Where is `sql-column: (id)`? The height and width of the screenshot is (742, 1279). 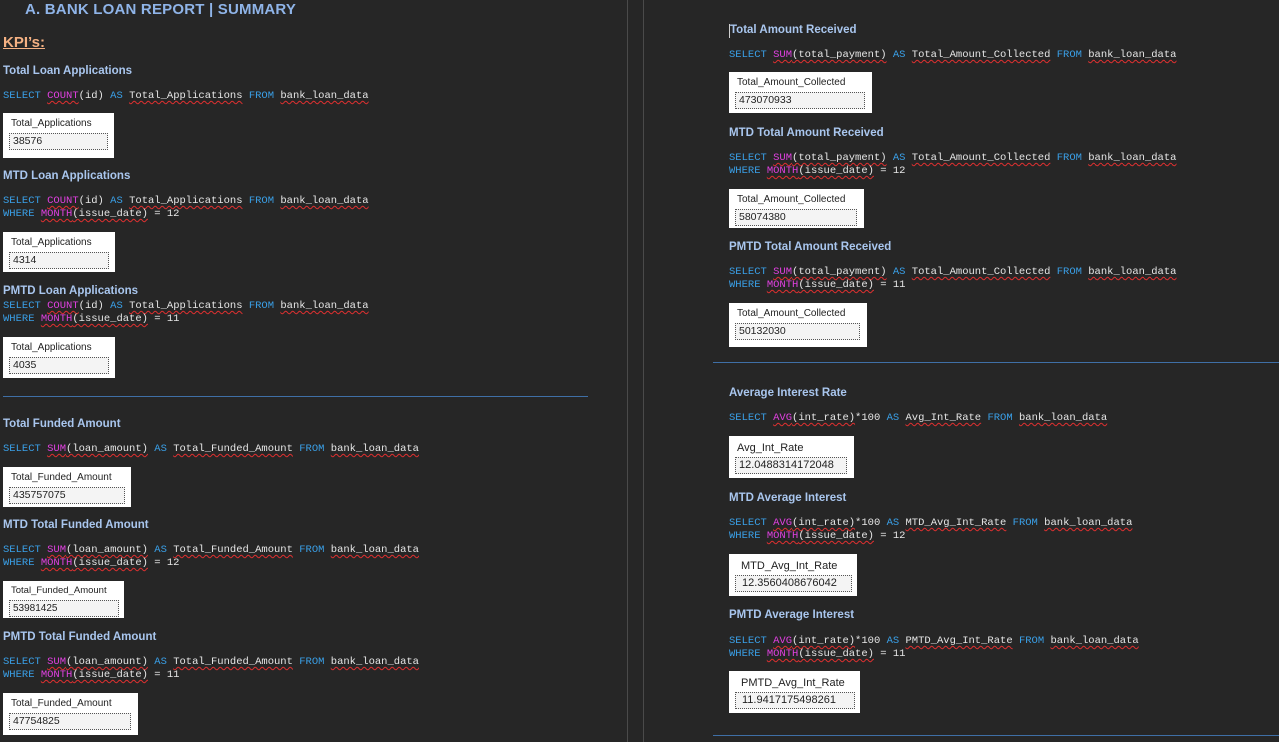
sql-column: (id) is located at coordinates (91, 201).